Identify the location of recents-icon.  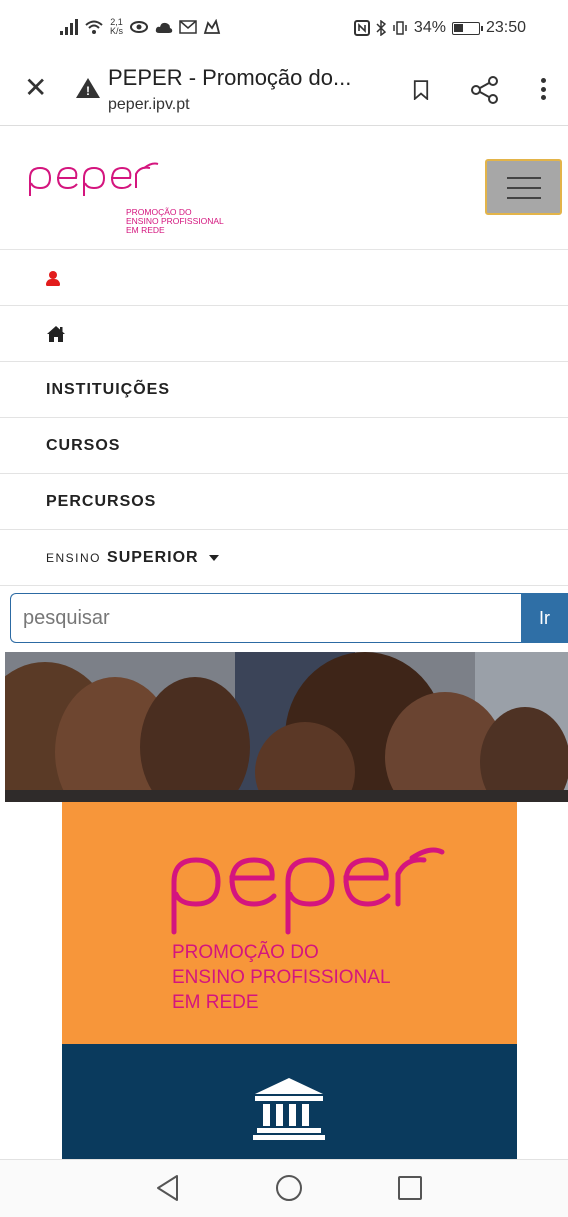
(410, 1188).